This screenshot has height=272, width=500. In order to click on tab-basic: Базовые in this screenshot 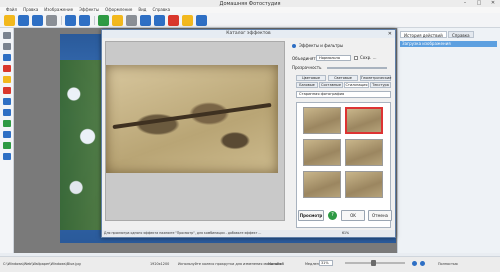, I will do `click(307, 85)`.